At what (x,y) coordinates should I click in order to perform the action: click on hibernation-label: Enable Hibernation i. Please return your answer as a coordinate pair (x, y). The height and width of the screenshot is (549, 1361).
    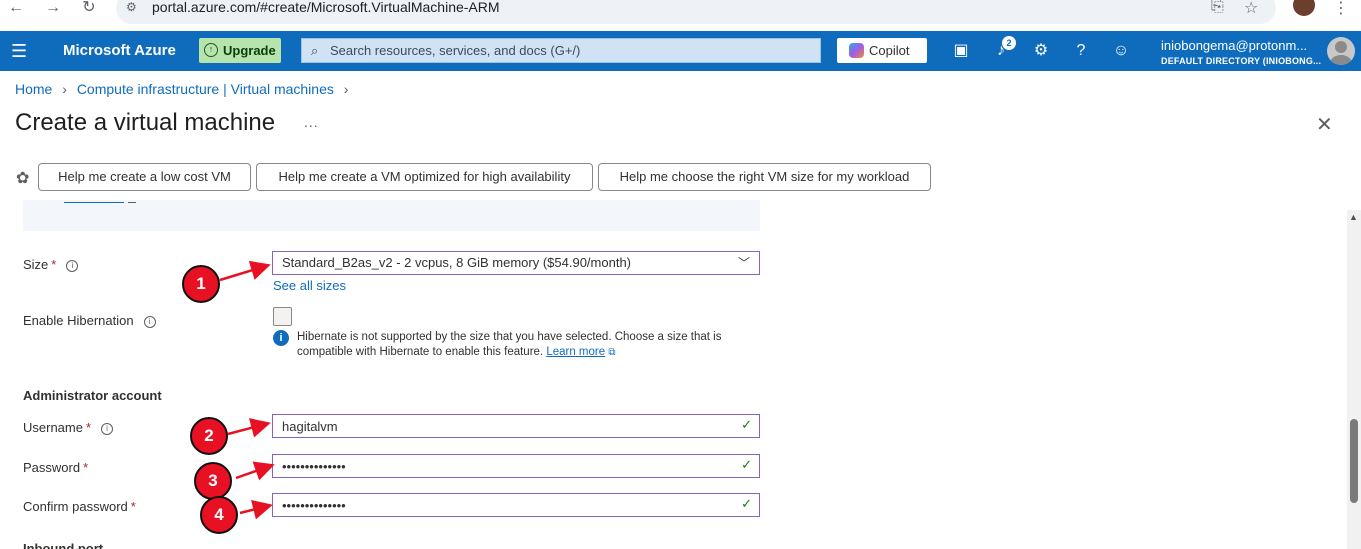
    Looking at the image, I should click on (89, 320).